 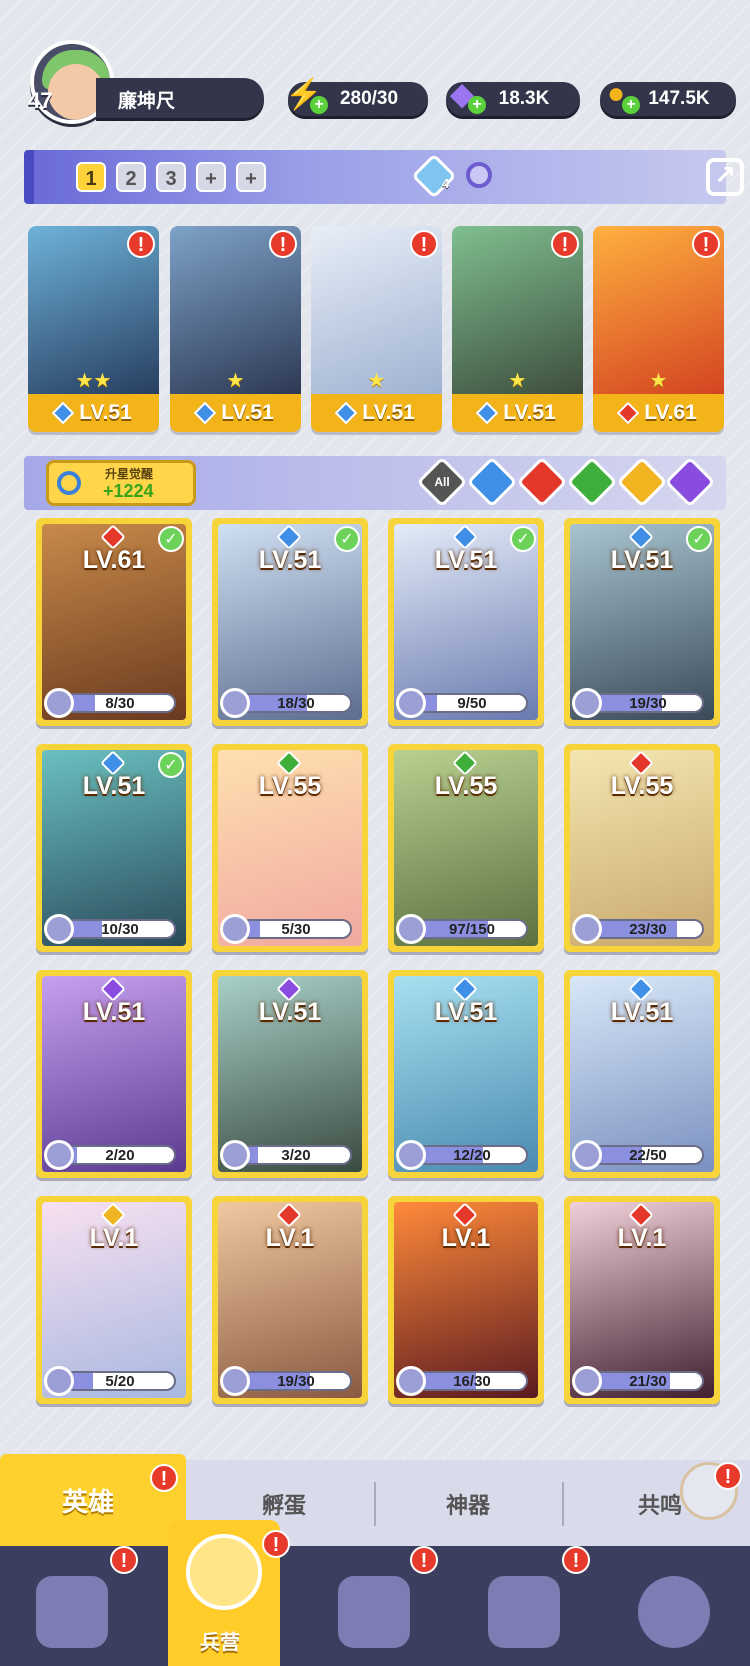 What do you see at coordinates (129, 474) in the screenshot?
I see `awaken-label: 升星觉醒` at bounding box center [129, 474].